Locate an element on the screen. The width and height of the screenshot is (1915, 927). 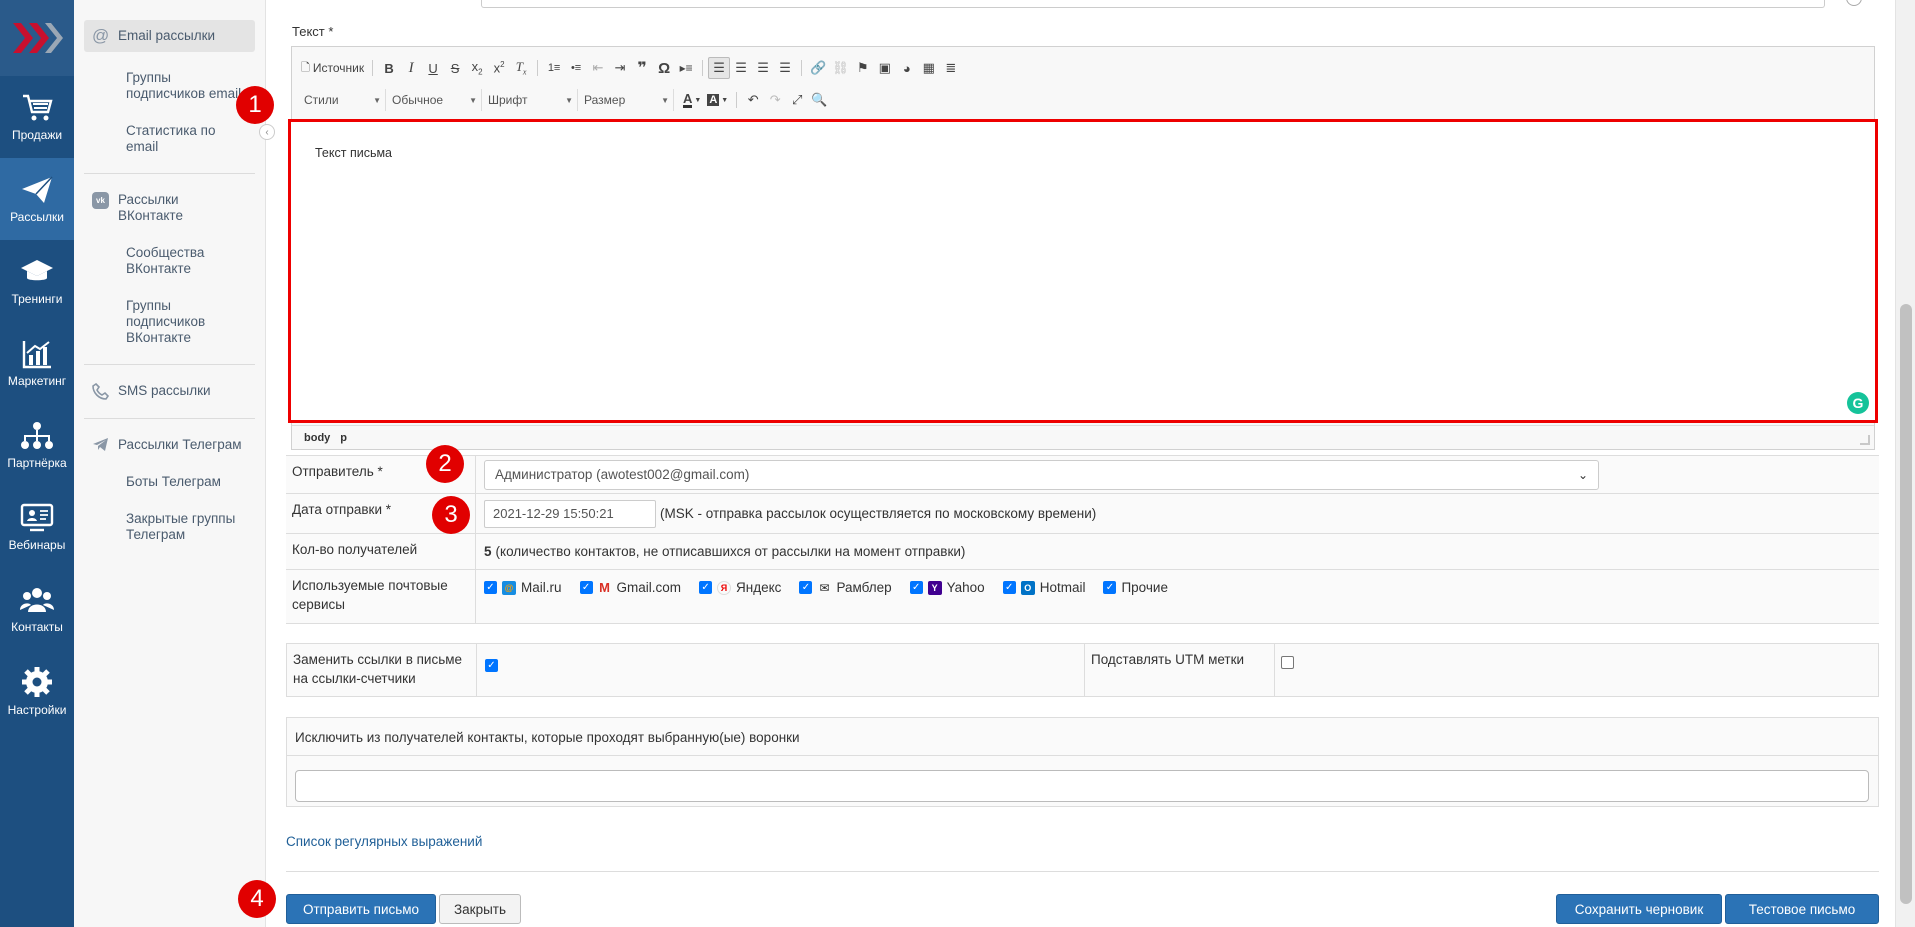
service-hotmail: ✓ O Hotmail is located at coordinates (1043, 587).